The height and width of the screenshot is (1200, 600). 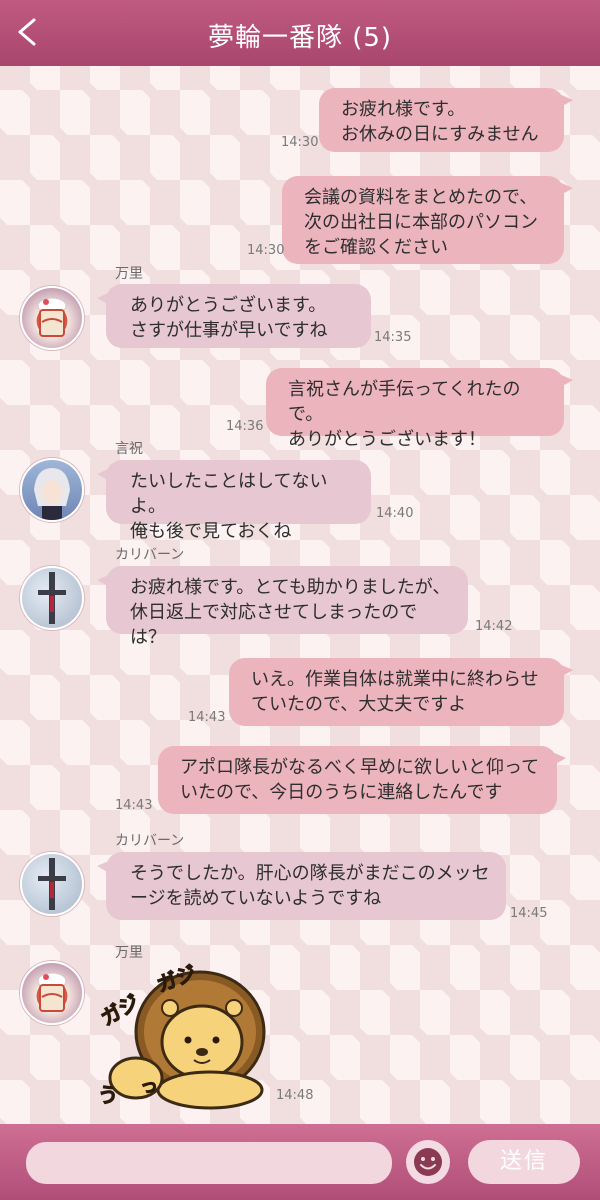 What do you see at coordinates (245, 426) in the screenshot?
I see `message-time: 14:36` at bounding box center [245, 426].